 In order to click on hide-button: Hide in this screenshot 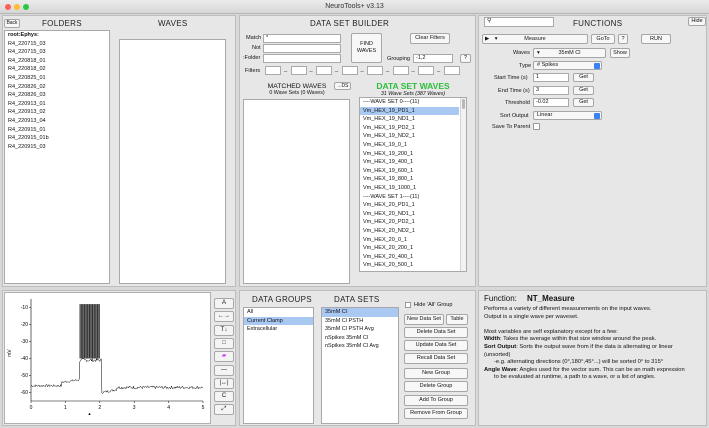, I will do `click(697, 21)`.